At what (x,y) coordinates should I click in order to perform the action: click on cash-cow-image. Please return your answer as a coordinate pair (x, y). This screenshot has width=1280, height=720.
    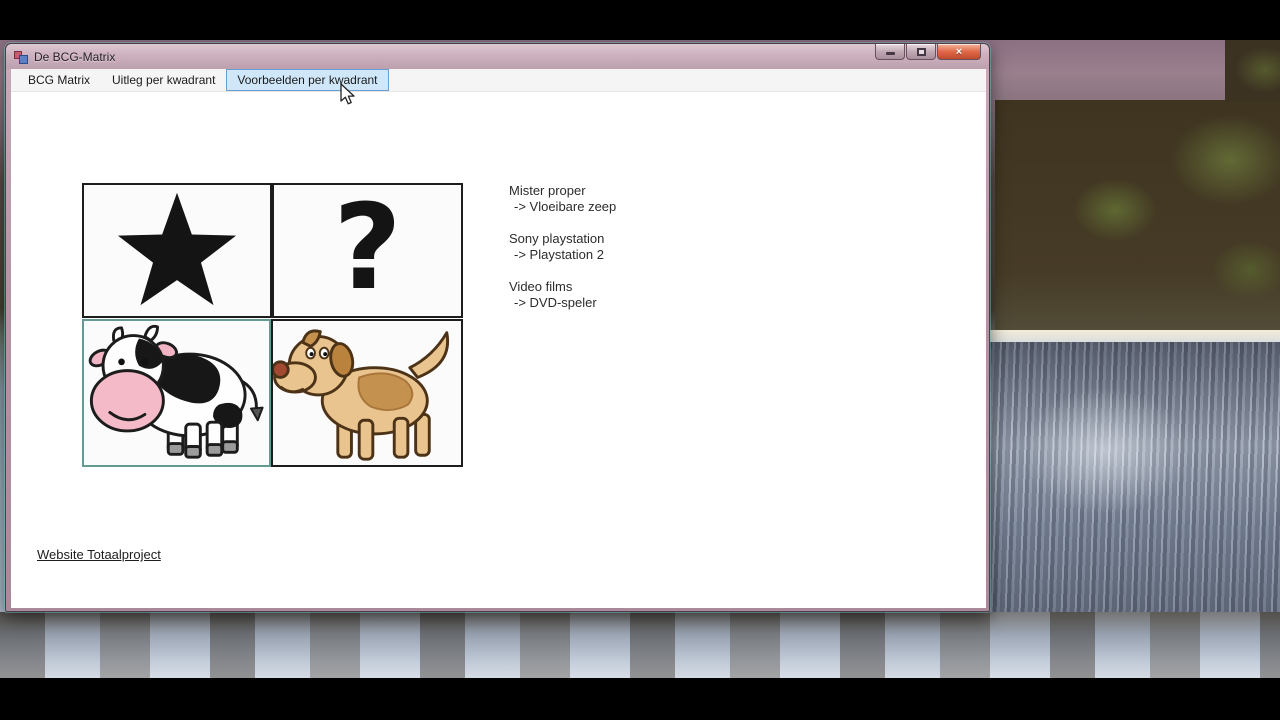
    Looking at the image, I should click on (176, 391).